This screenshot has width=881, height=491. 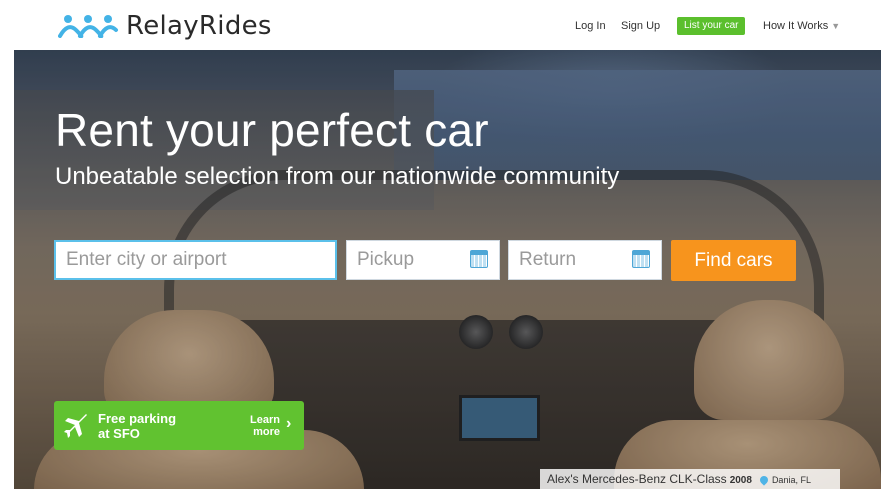 I want to click on login-link: Log In, so click(x=590, y=26).